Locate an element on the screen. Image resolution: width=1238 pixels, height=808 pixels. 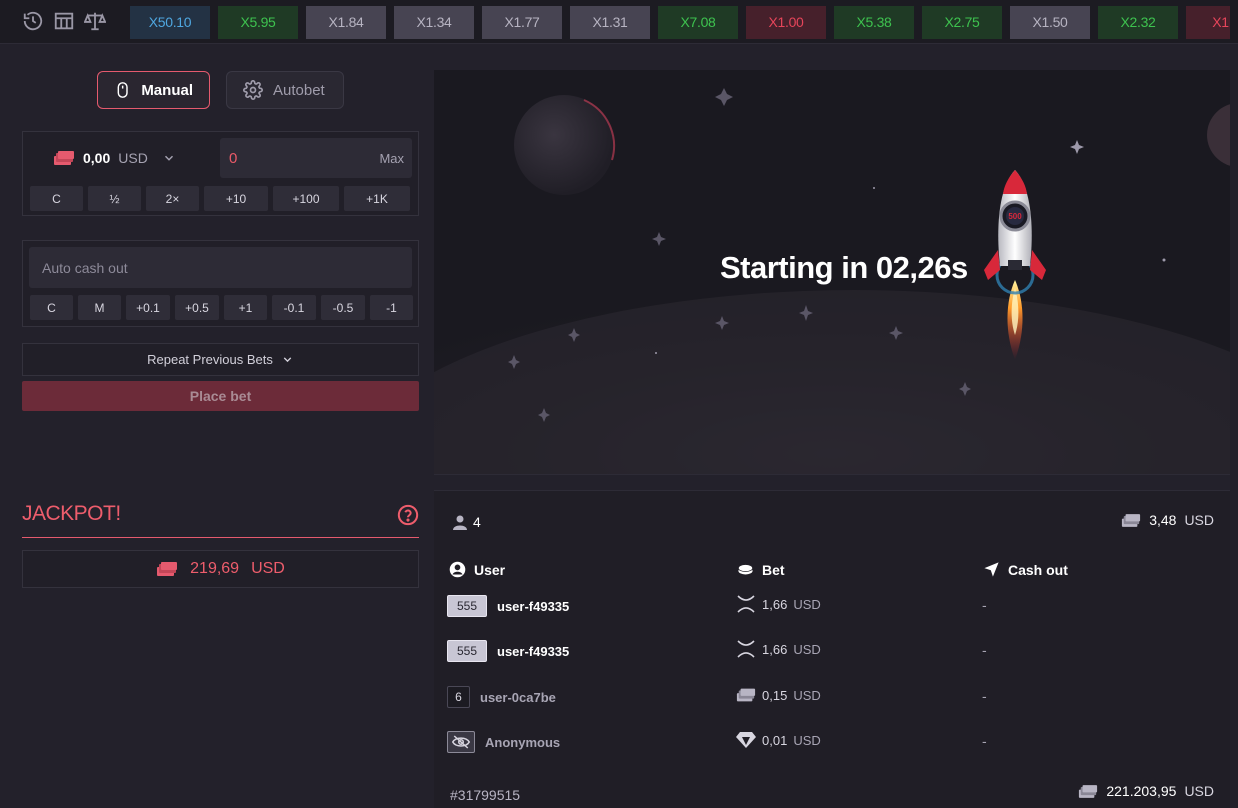
players-count-value: 4 is located at coordinates (477, 522).